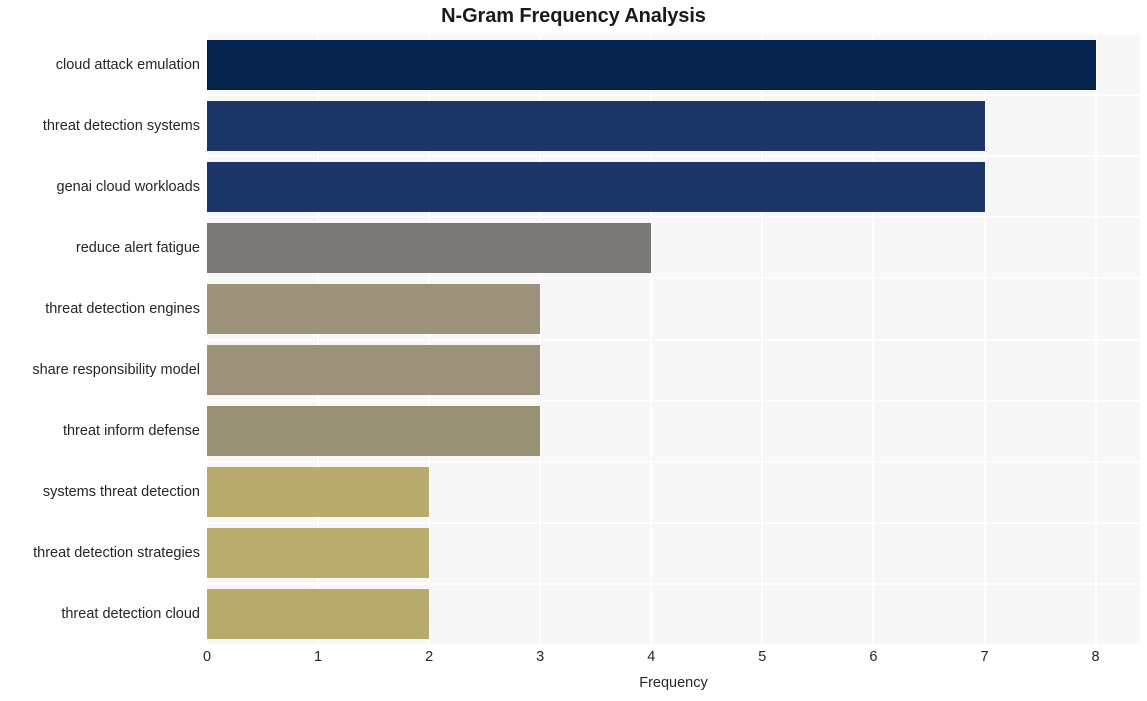  Describe the element at coordinates (573, 661) in the screenshot. I see `x-axis-tick-labels: 0 1 2 3 4 5 6 7 8` at that location.